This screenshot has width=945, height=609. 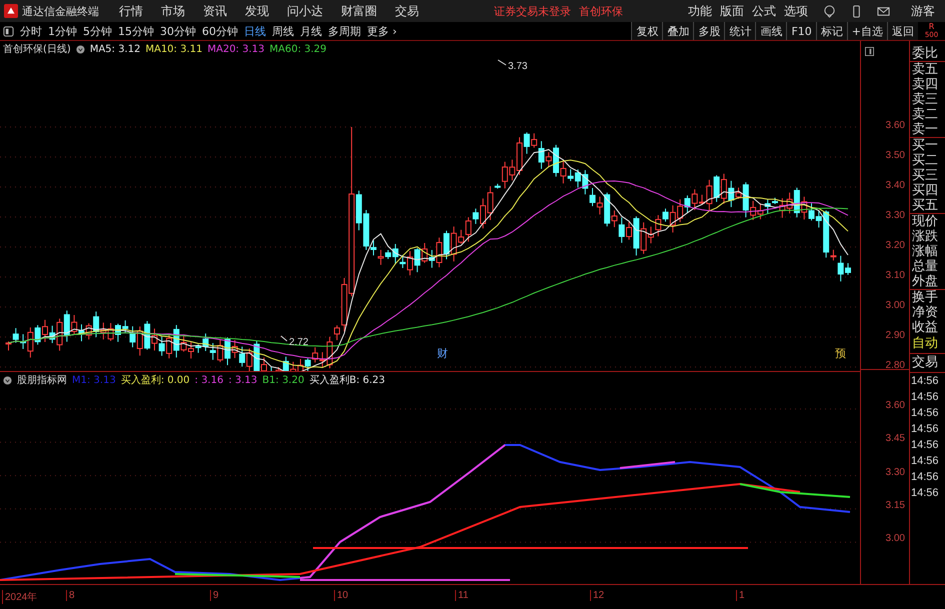 I want to click on axis-label: 2.80, so click(x=895, y=365).